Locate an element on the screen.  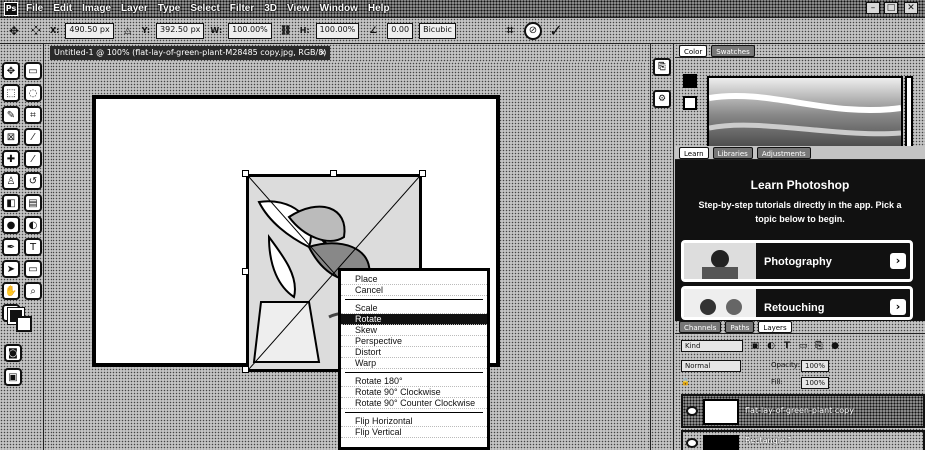
menu-item-rotate-90-ccw: Rotate 90° Counter Clockwise is located at coordinates (414, 403).